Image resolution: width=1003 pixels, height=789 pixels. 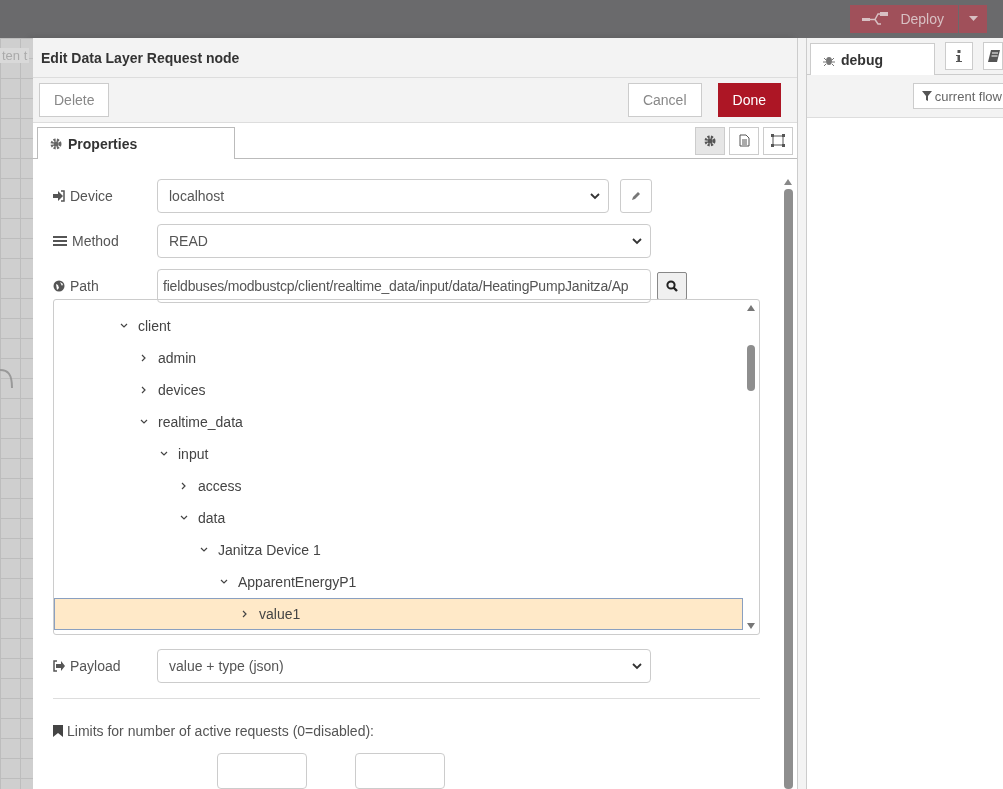 I want to click on tree-item: data, so click(x=398, y=518).